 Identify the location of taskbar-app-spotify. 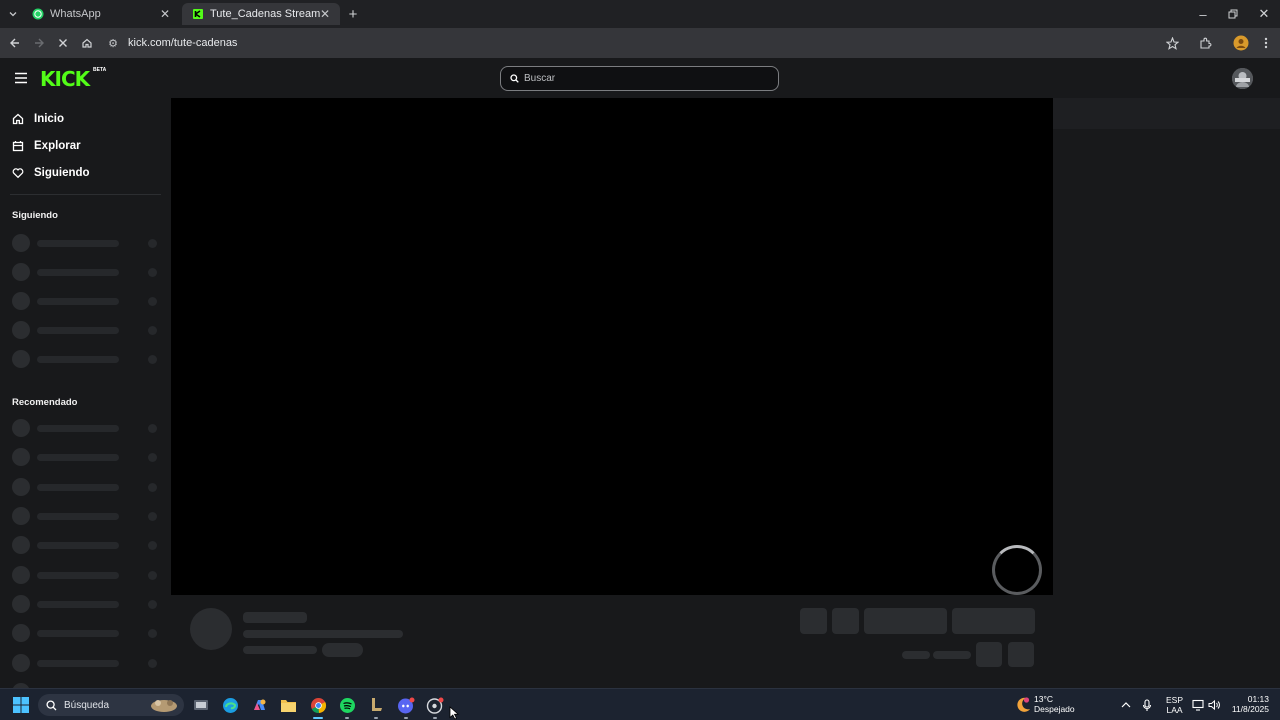
(347, 707).